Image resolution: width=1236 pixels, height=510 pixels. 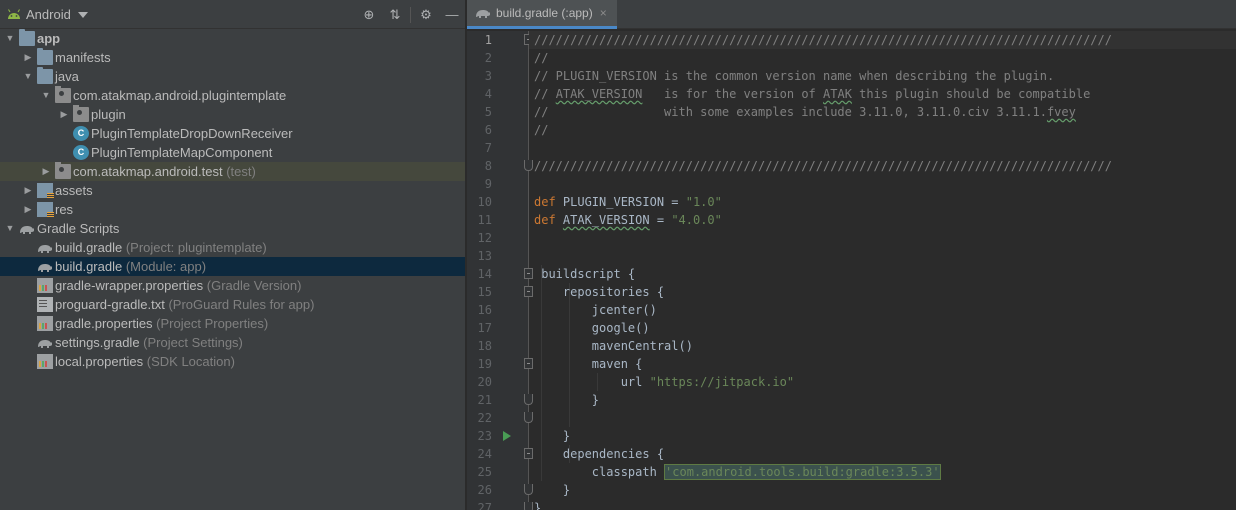 I want to click on code-line: mavenCentral(), so click(x=613, y=346).